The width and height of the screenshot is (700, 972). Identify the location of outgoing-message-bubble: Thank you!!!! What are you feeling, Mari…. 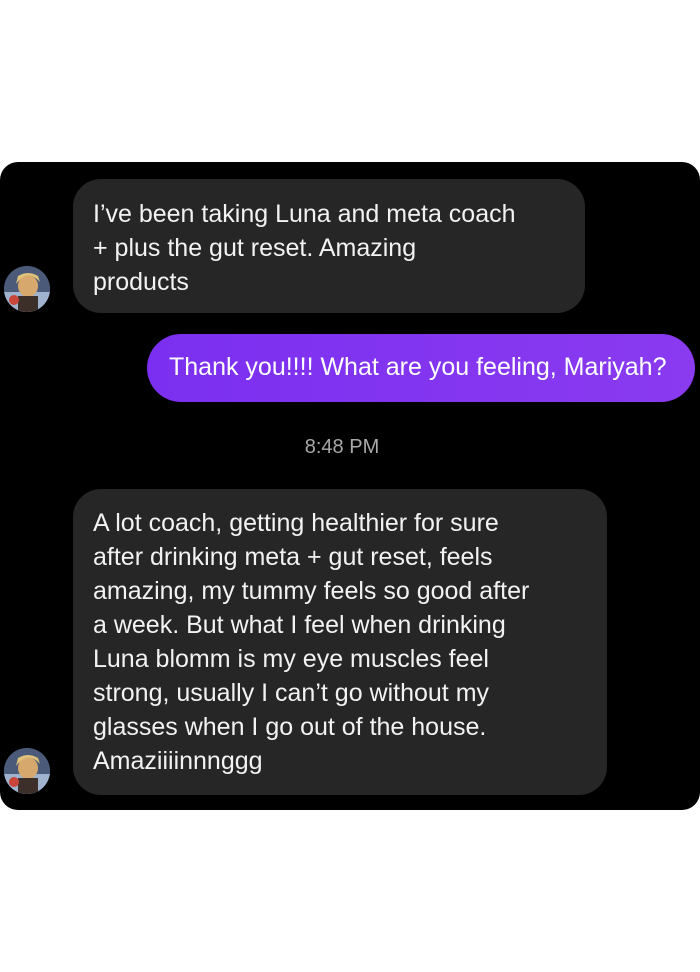
(421, 368).